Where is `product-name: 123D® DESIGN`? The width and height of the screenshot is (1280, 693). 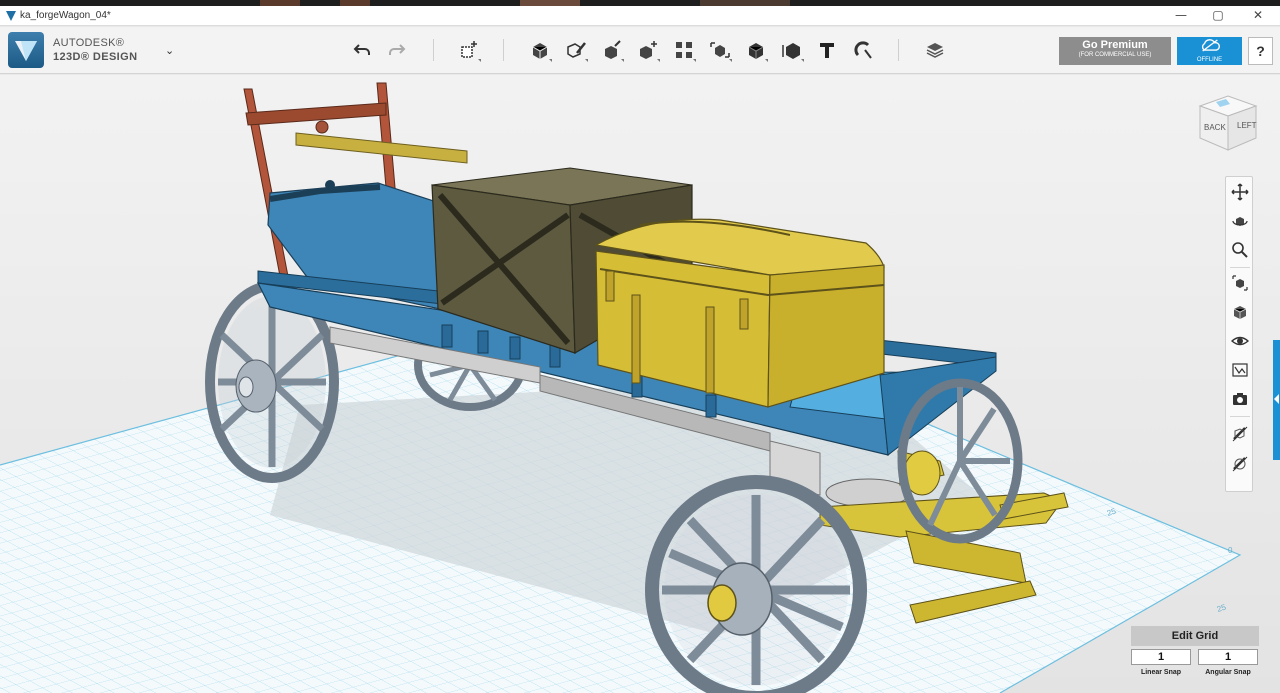 product-name: 123D® DESIGN is located at coordinates (95, 57).